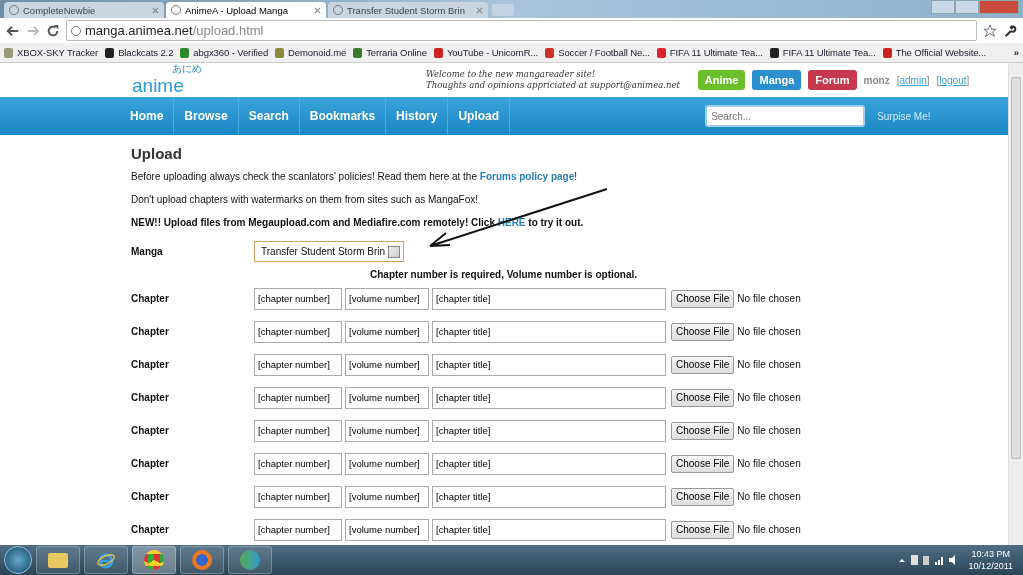 The width and height of the screenshot is (1023, 575). Describe the element at coordinates (1010, 30) in the screenshot. I see `wrench-icon` at that location.